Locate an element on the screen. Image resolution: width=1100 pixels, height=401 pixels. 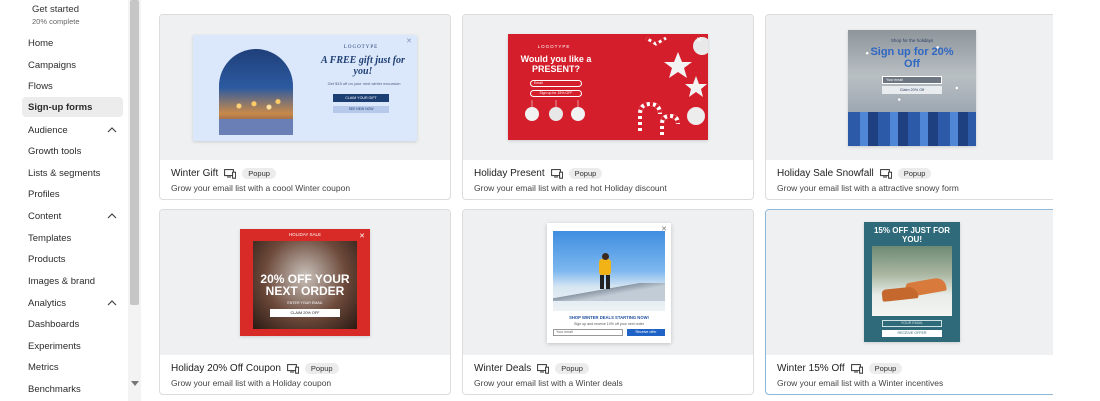
get-started-link: Get started 20% complete is located at coordinates (56, 15).